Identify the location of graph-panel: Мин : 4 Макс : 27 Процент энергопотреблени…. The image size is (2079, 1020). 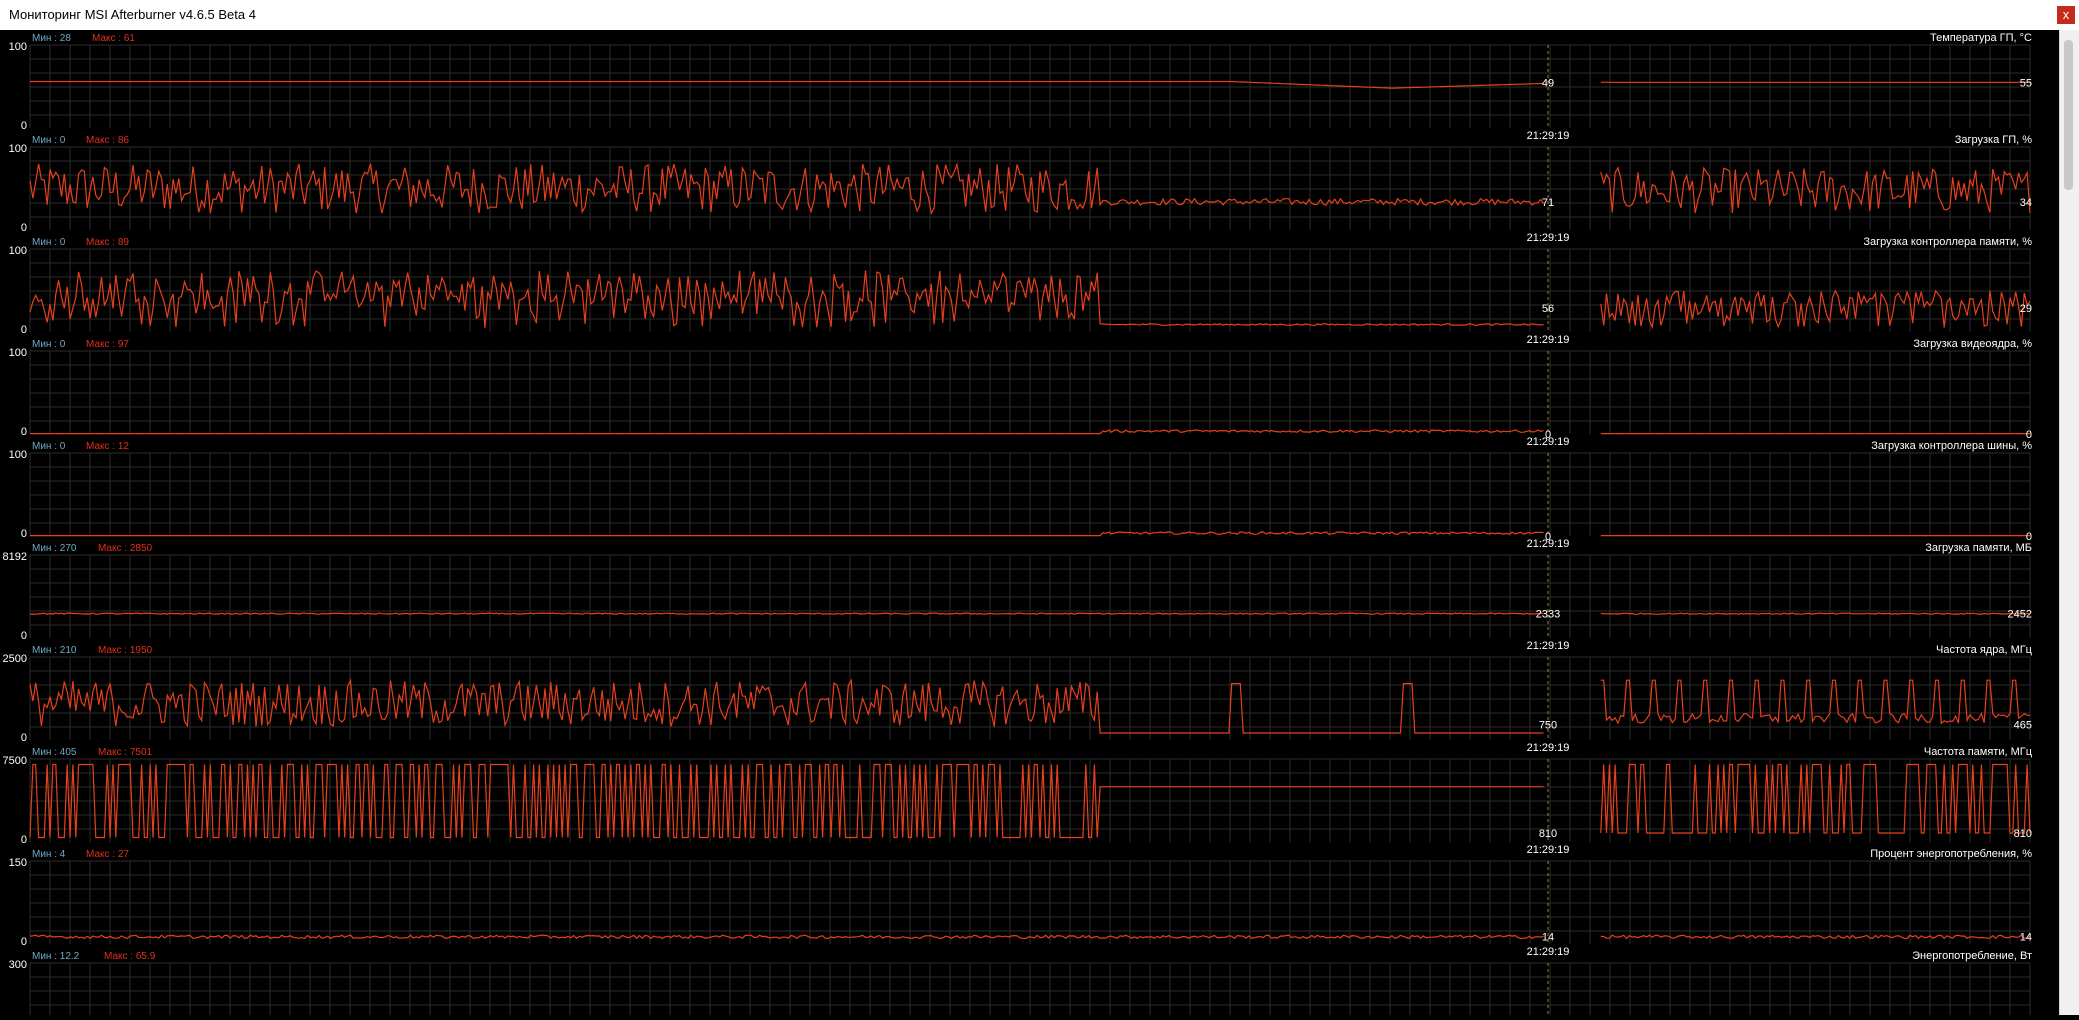
(1021, 903).